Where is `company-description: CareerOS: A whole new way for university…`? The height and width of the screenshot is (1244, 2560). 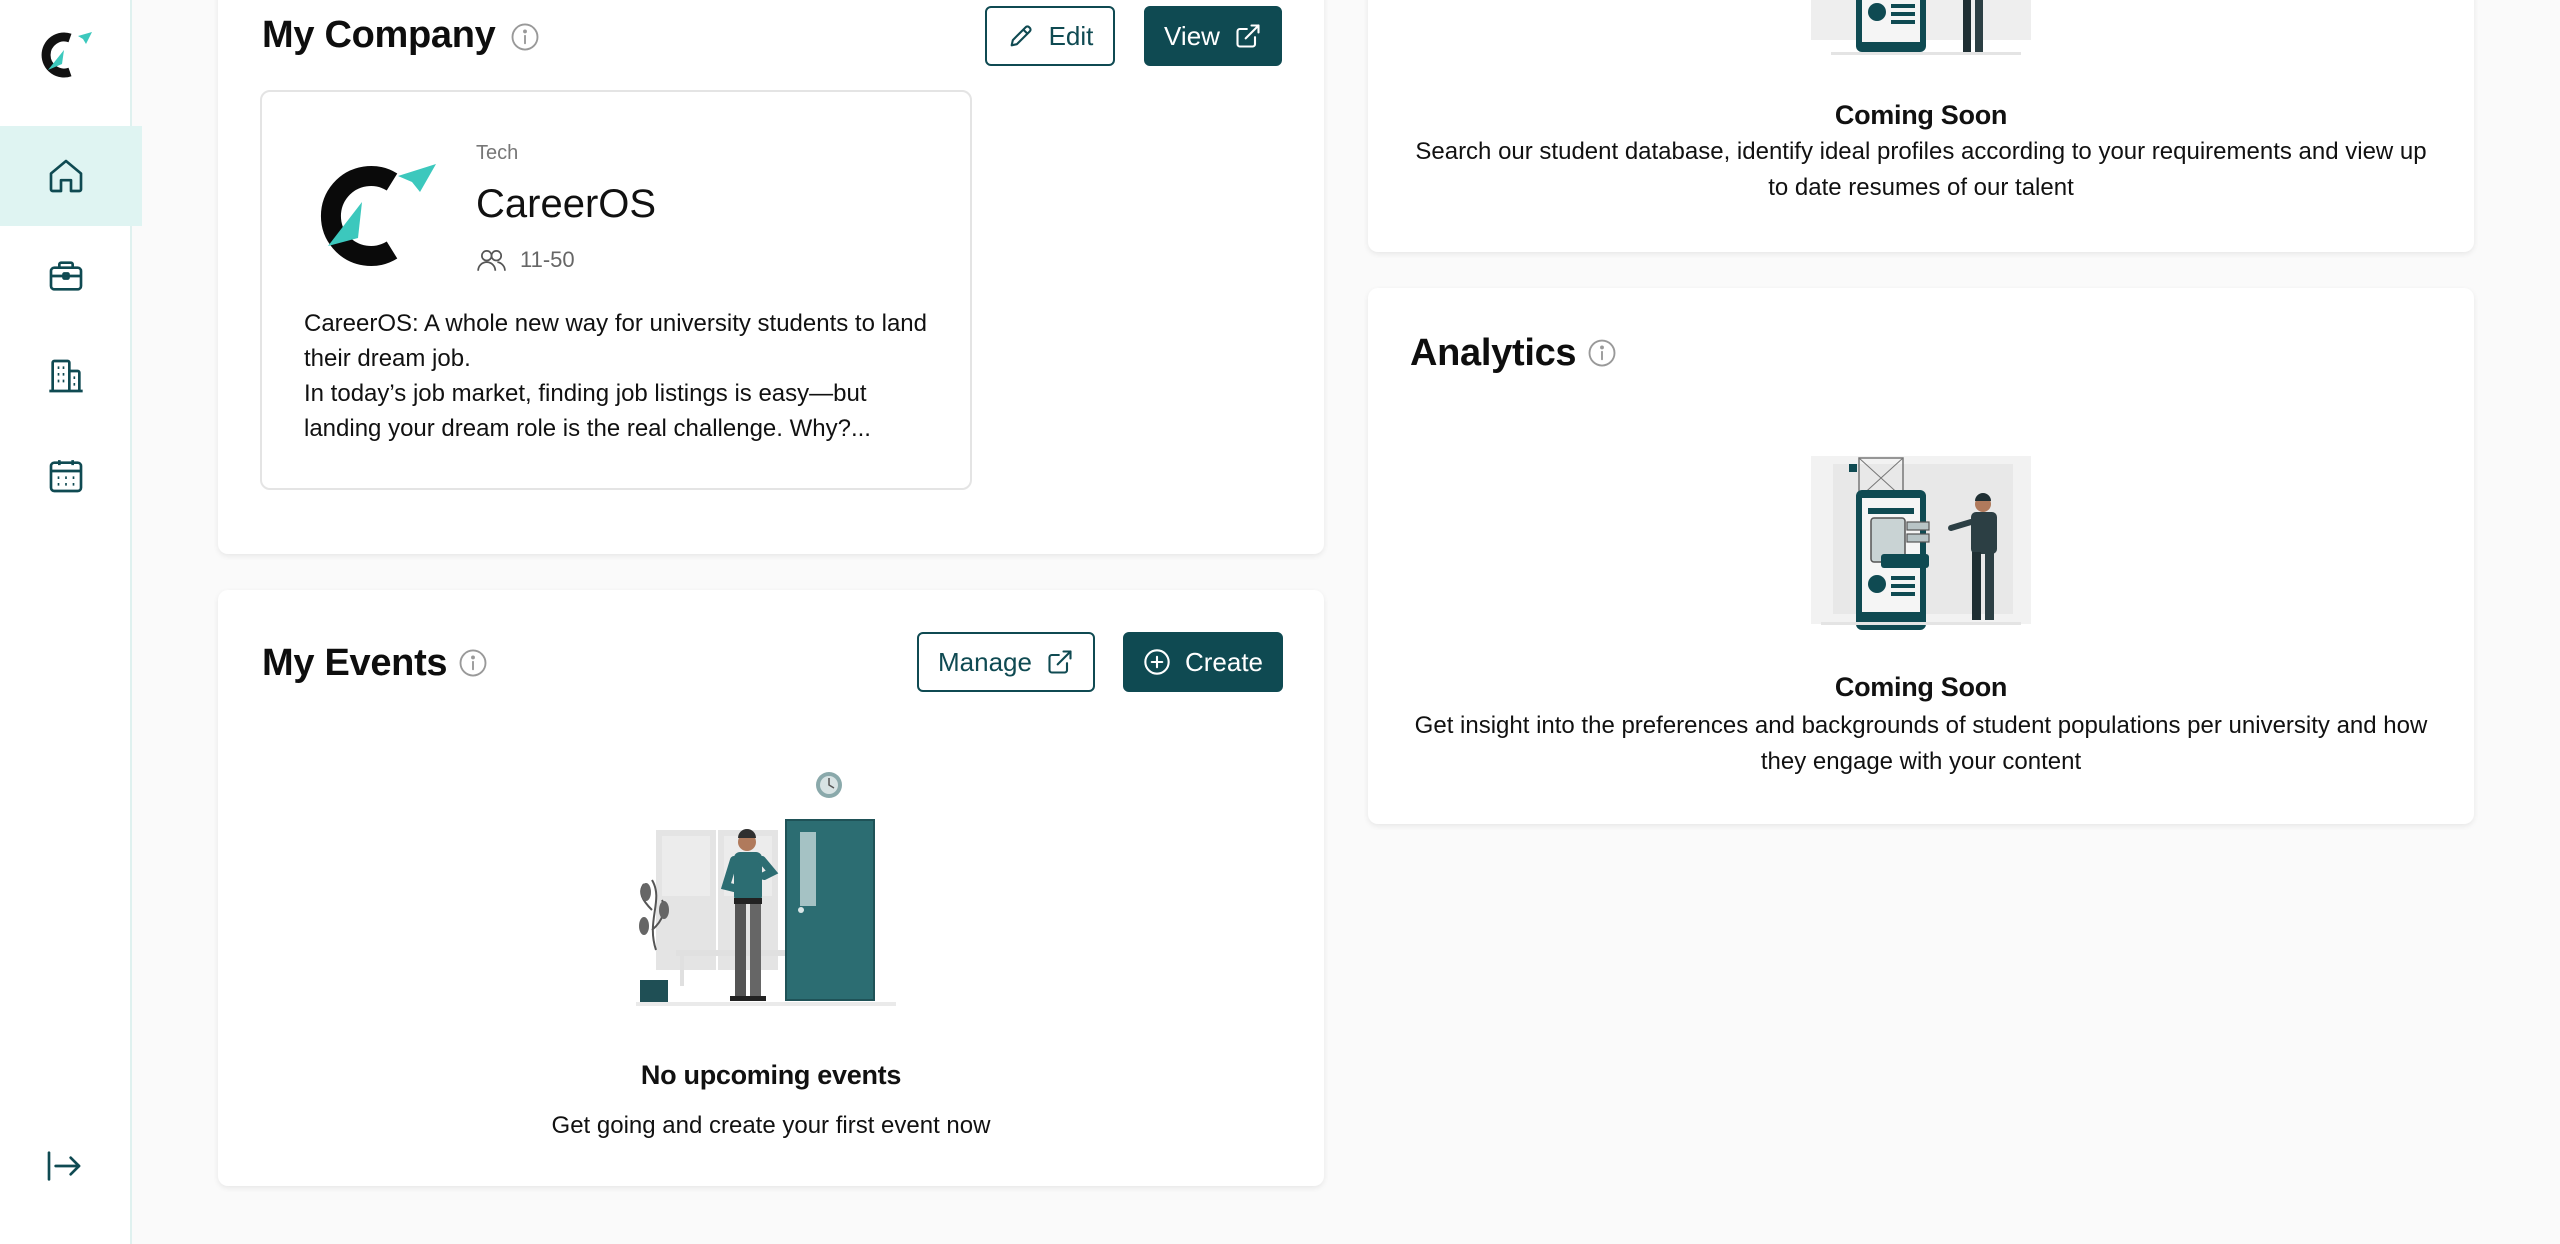 company-description: CareerOS: A whole new way for university… is located at coordinates (624, 376).